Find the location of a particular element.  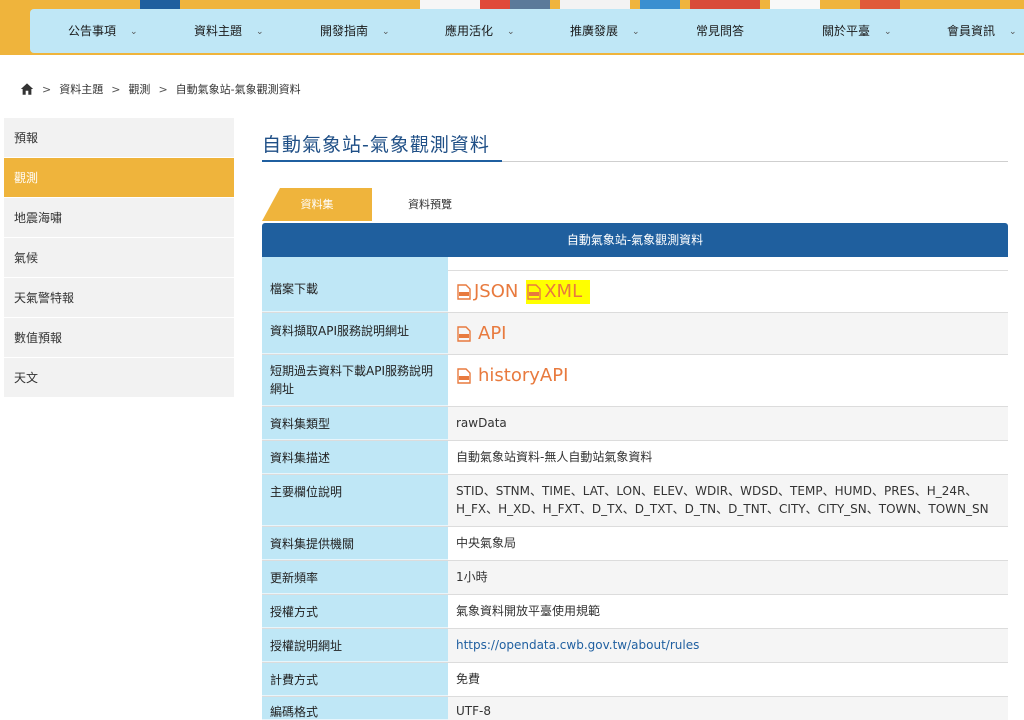

row-label: 短期過去資料下載API服務說明網址 is located at coordinates (355, 380).